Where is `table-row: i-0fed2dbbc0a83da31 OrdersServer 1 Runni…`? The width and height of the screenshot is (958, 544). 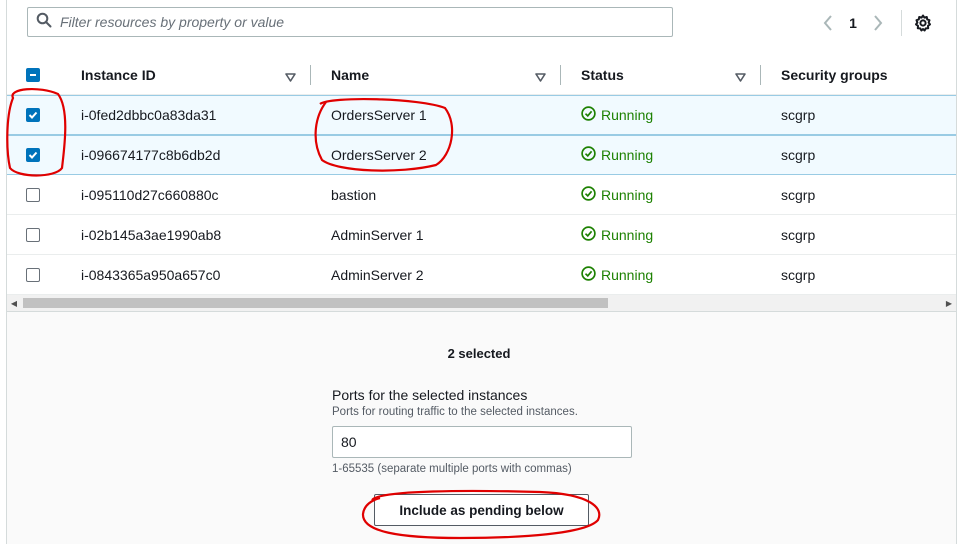 table-row: i-0fed2dbbc0a83da31 OrdersServer 1 Runni… is located at coordinates (481, 115).